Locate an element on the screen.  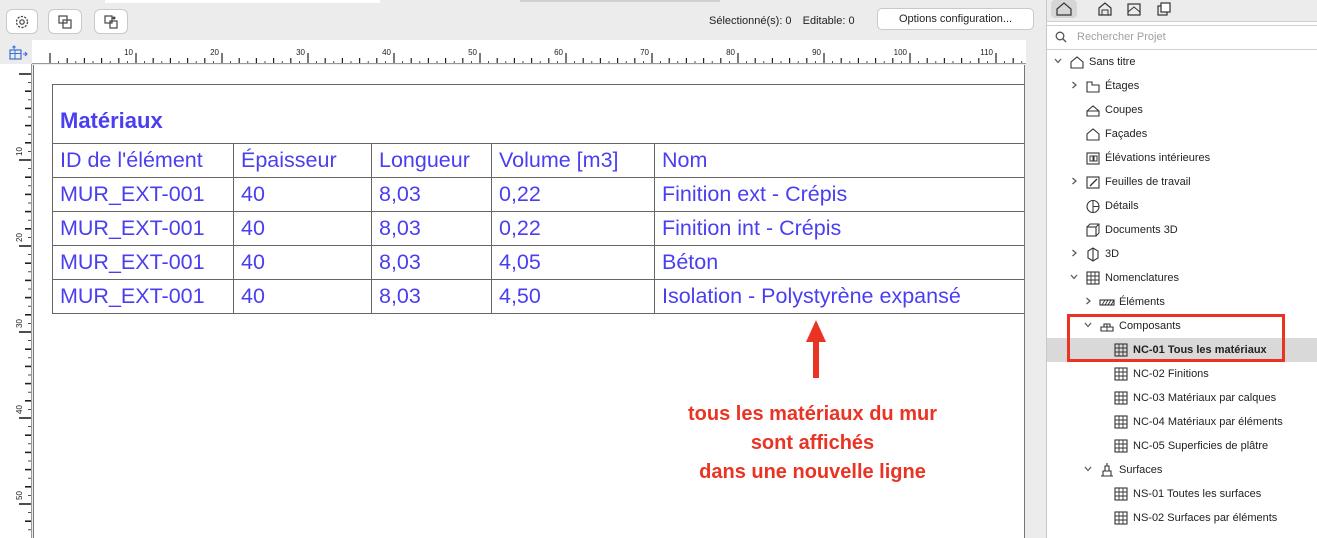
tree-item: Feuilles de travail is located at coordinates (1182, 182).